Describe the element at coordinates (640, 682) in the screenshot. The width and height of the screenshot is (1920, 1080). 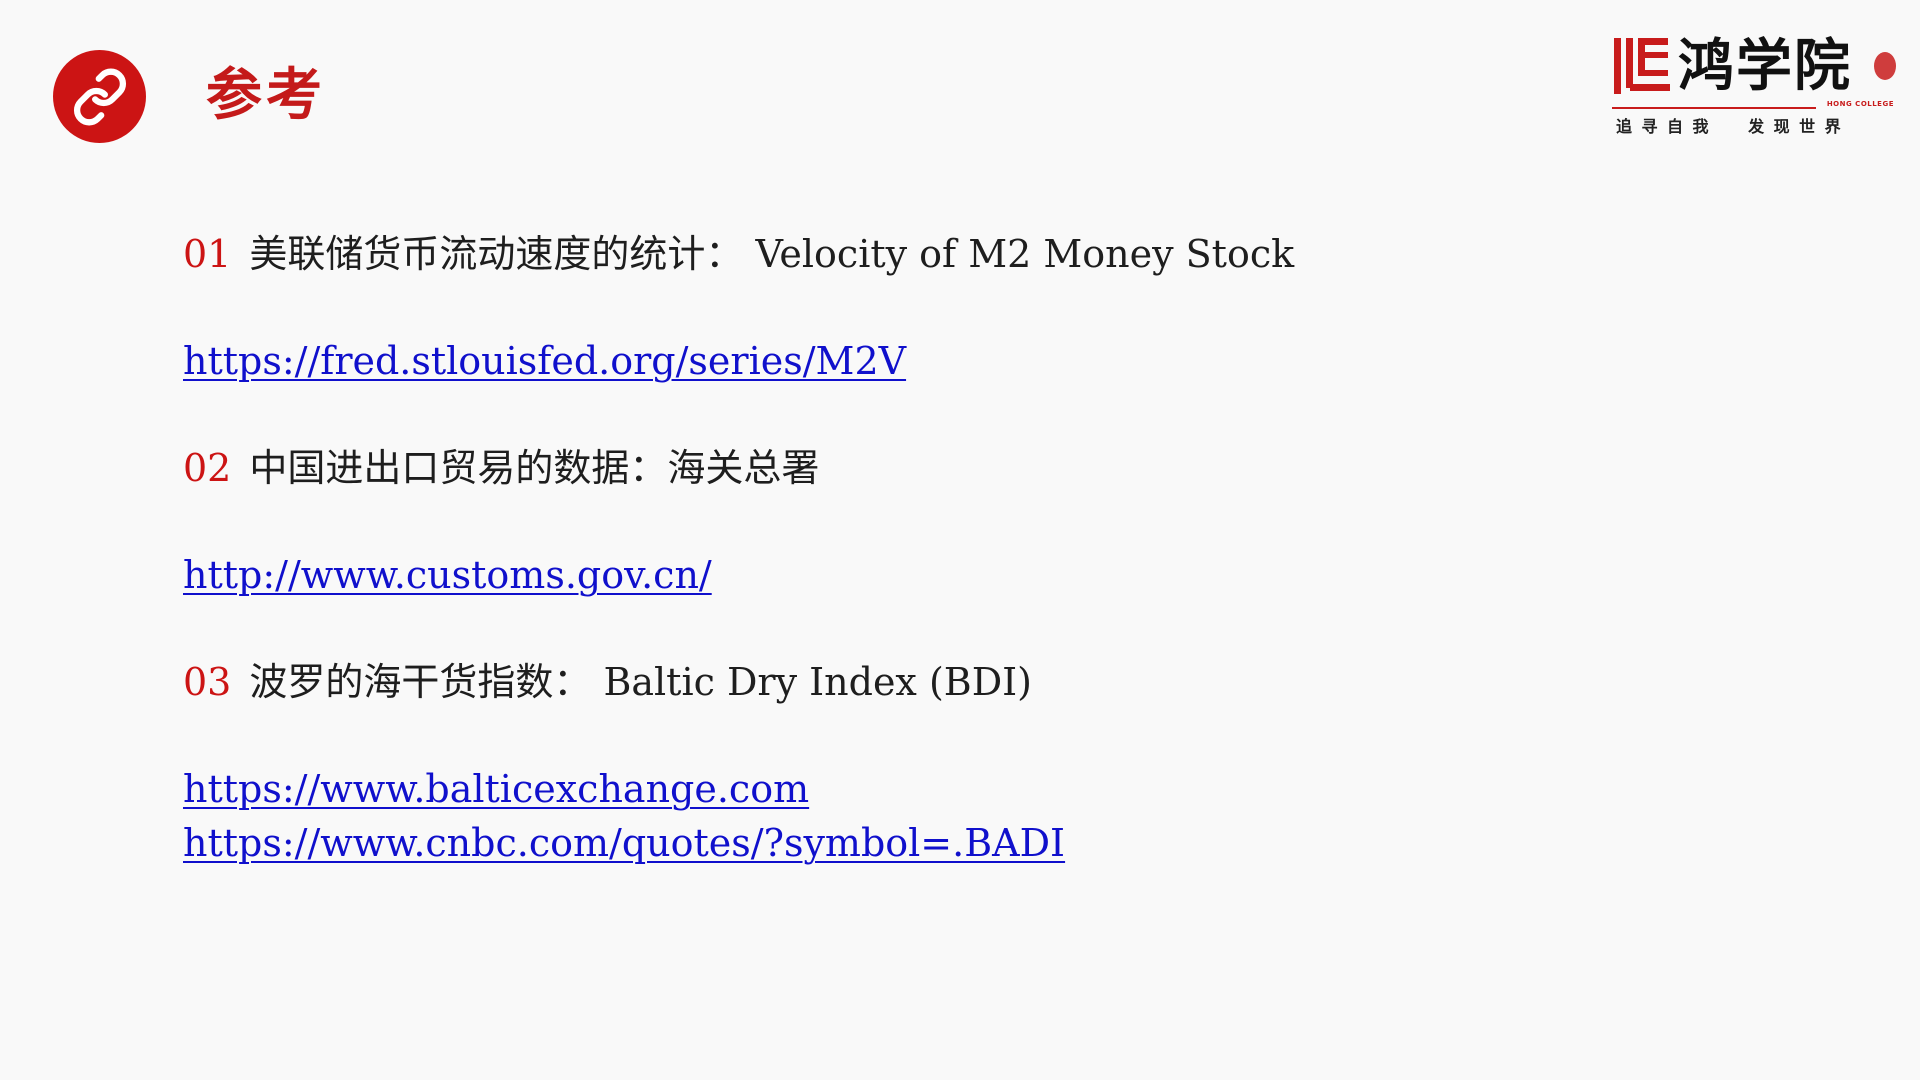
I see `reference-description: 波罗的海干货指数： Baltic Dry Index (BDI)` at that location.